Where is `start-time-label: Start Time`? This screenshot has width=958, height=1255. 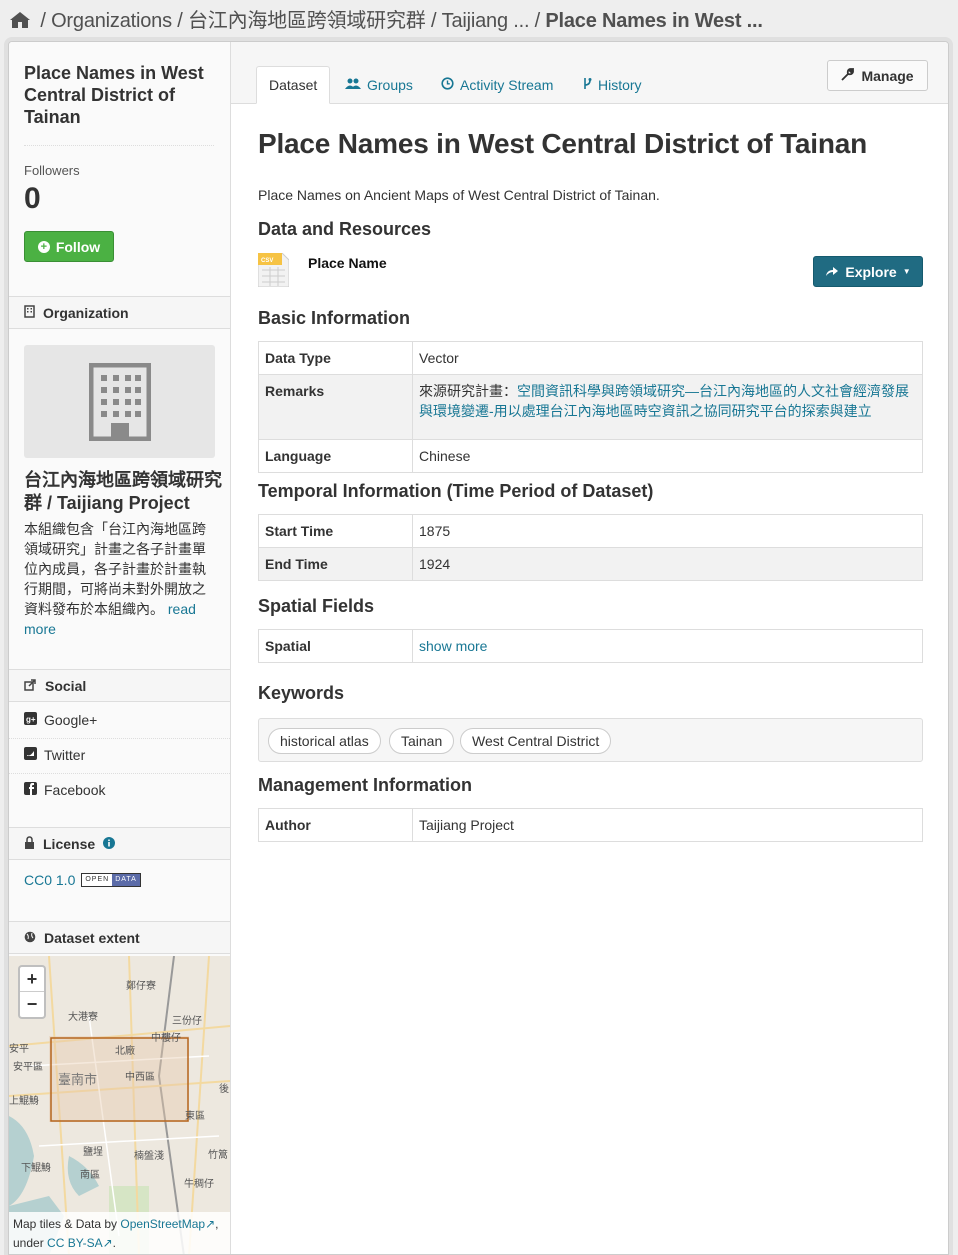 start-time-label: Start Time is located at coordinates (335, 531).